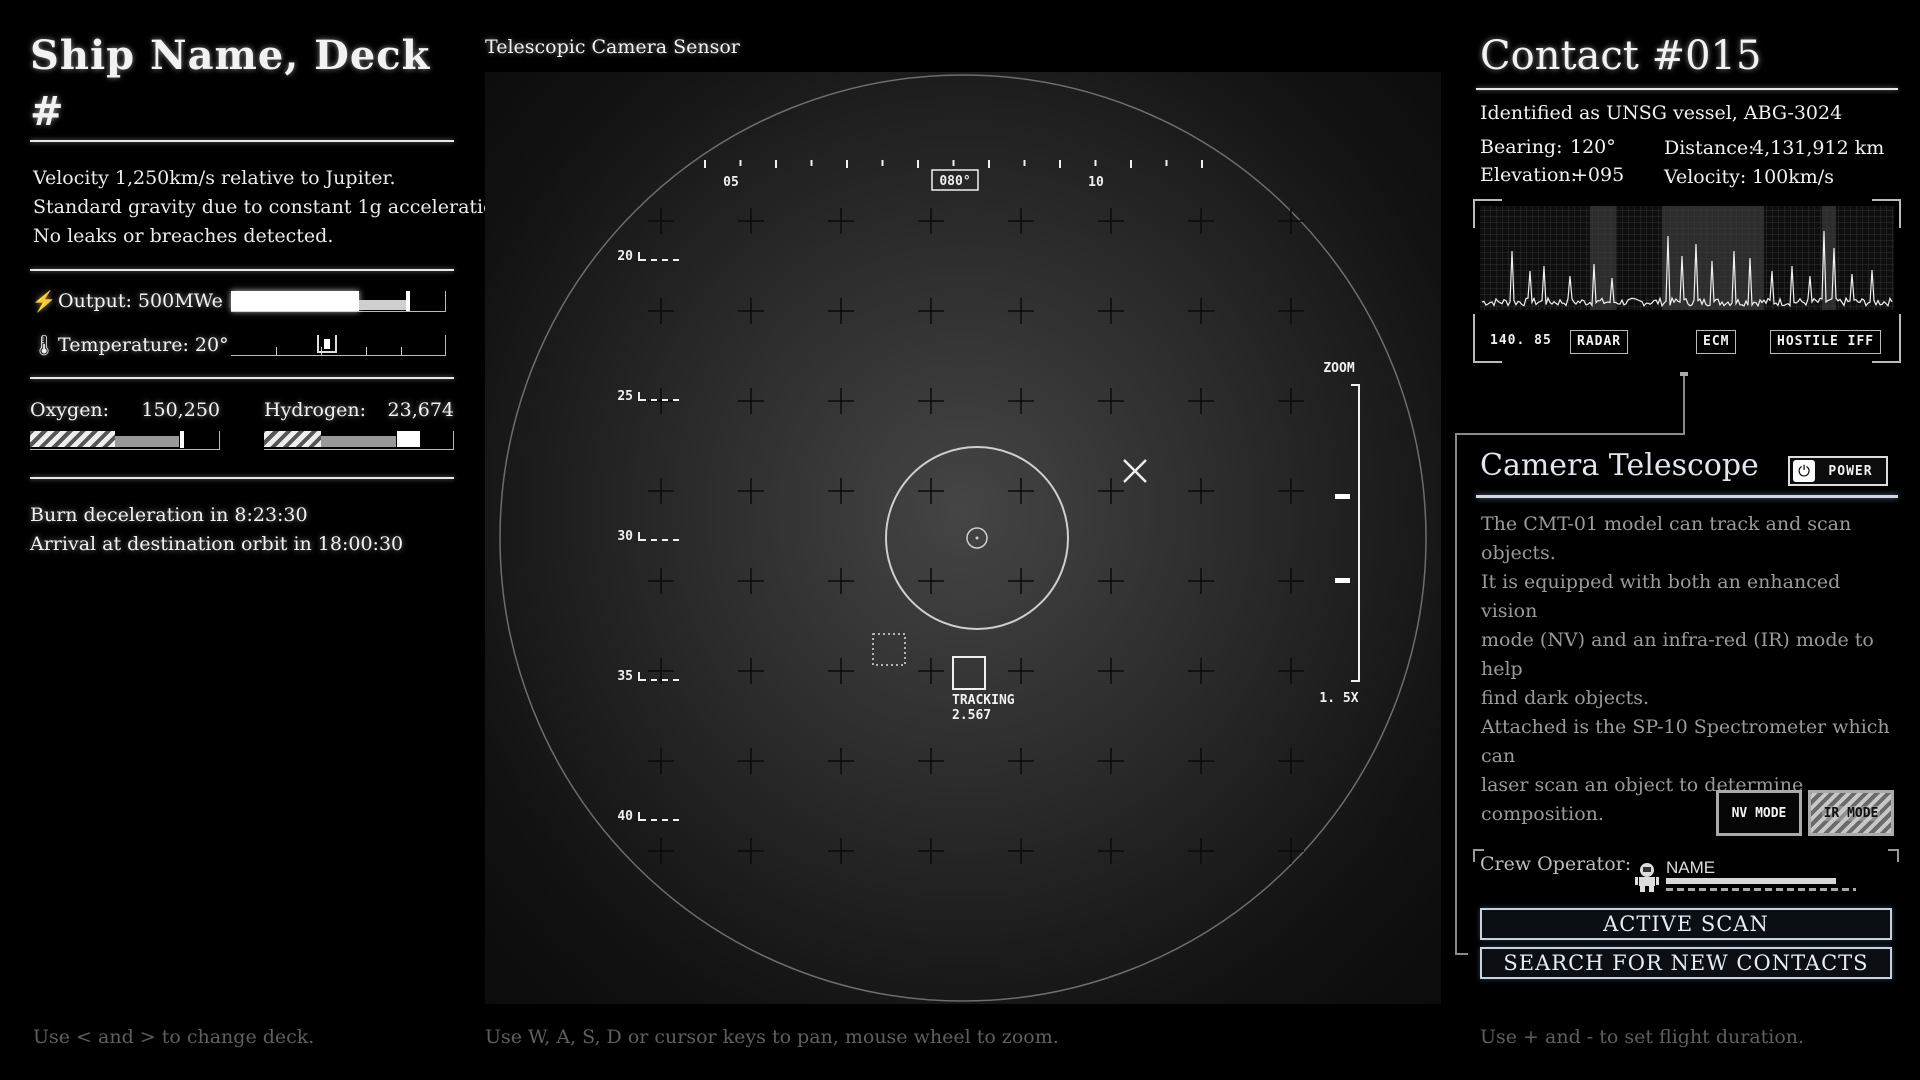 The height and width of the screenshot is (1080, 1920). Describe the element at coordinates (295, 300) in the screenshot. I see `output-bar-fill` at that location.